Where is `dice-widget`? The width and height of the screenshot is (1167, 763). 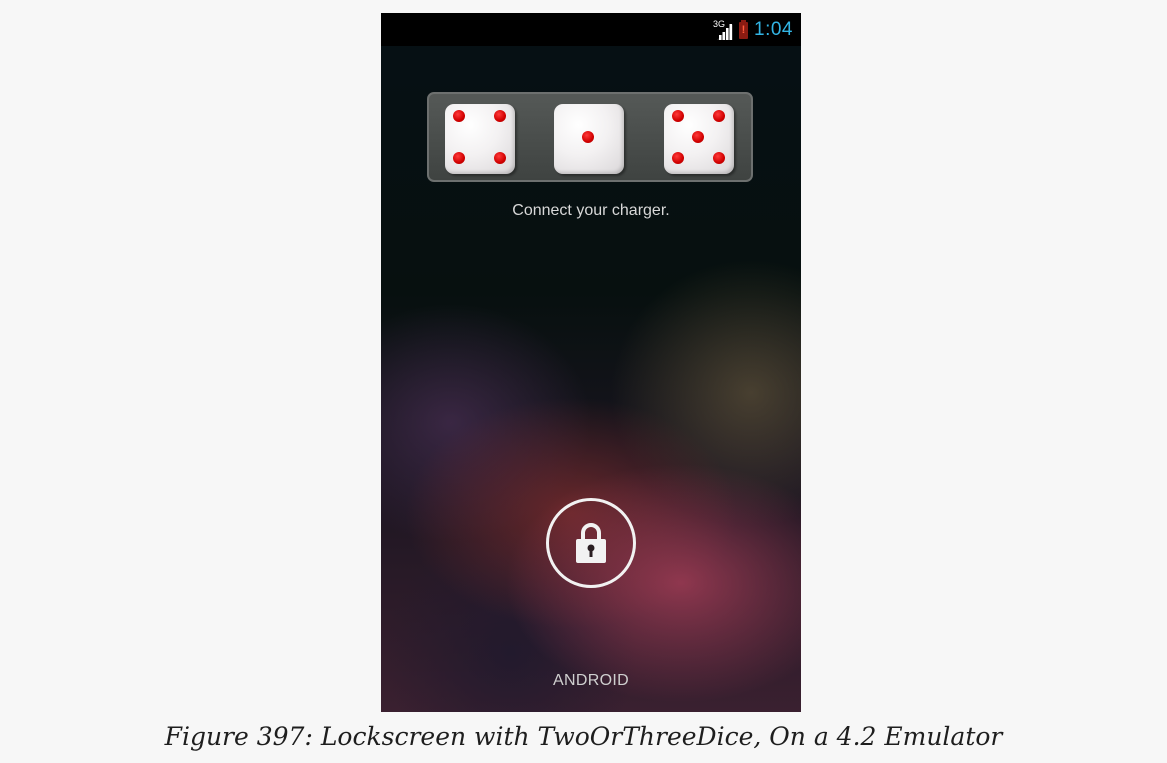 dice-widget is located at coordinates (590, 137).